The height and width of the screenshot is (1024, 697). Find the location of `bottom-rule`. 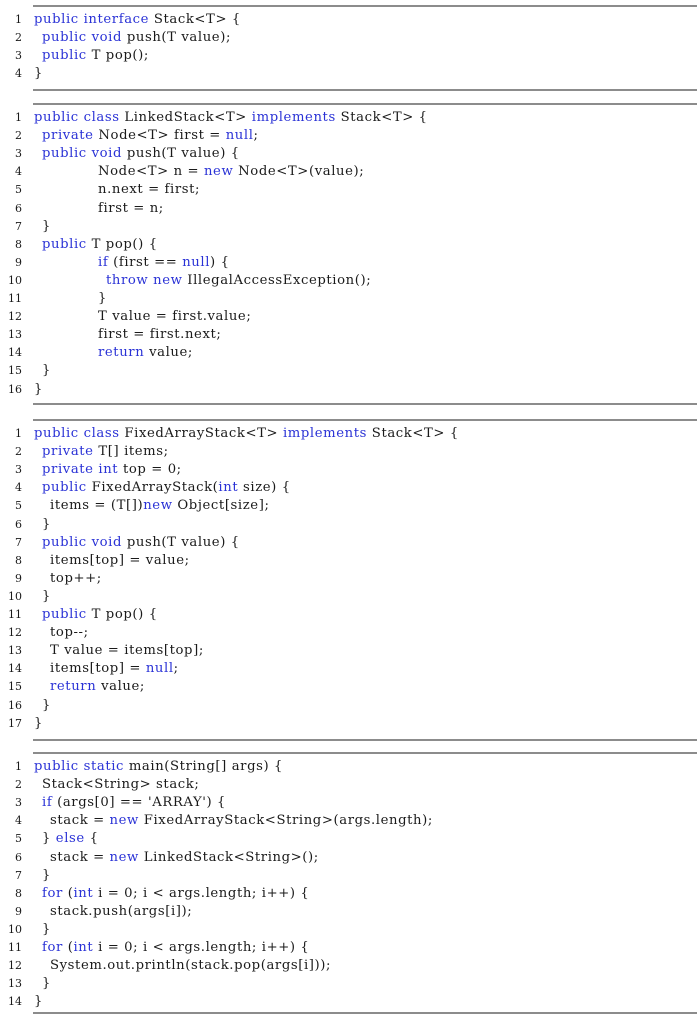

bottom-rule is located at coordinates (365, 740).